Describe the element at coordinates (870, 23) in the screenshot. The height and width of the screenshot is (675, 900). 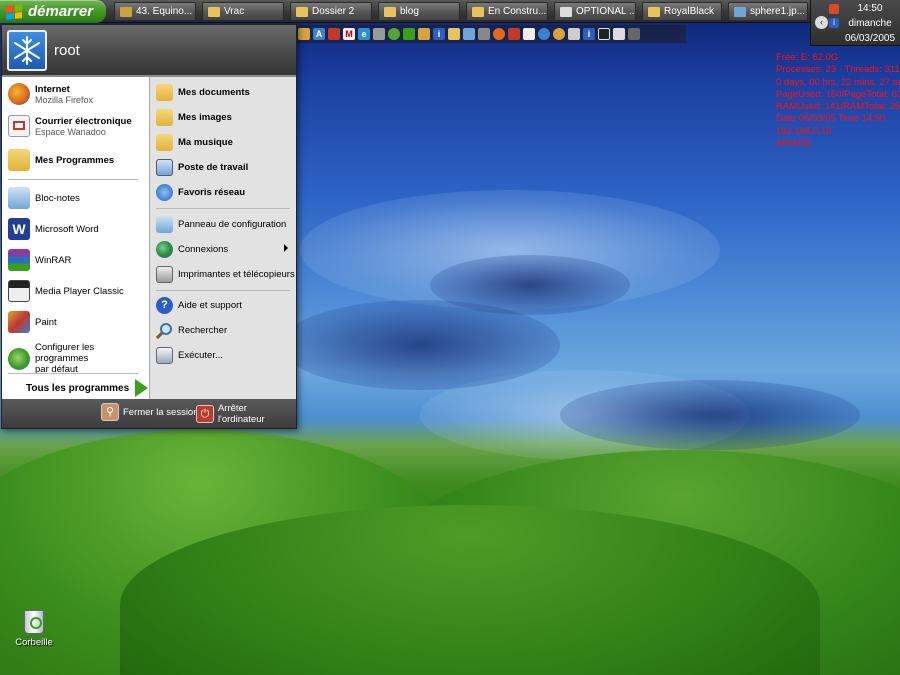
I see `clock-day: dimanche` at that location.